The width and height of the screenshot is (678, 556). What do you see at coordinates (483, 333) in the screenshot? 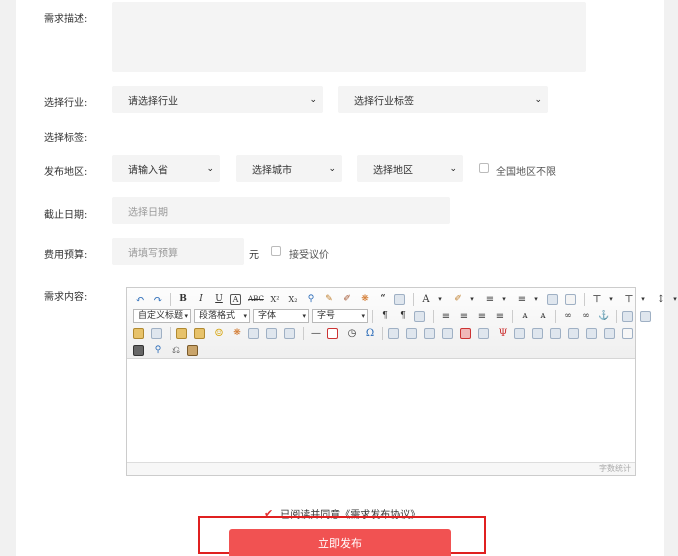
I see `insert-col-icon` at bounding box center [483, 333].